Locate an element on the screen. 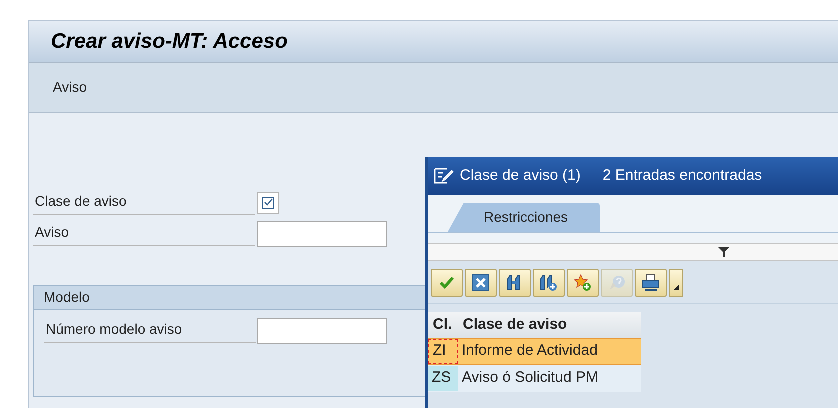 The height and width of the screenshot is (408, 838). window-title: Crear aviso-MT: Acceso is located at coordinates (169, 41).